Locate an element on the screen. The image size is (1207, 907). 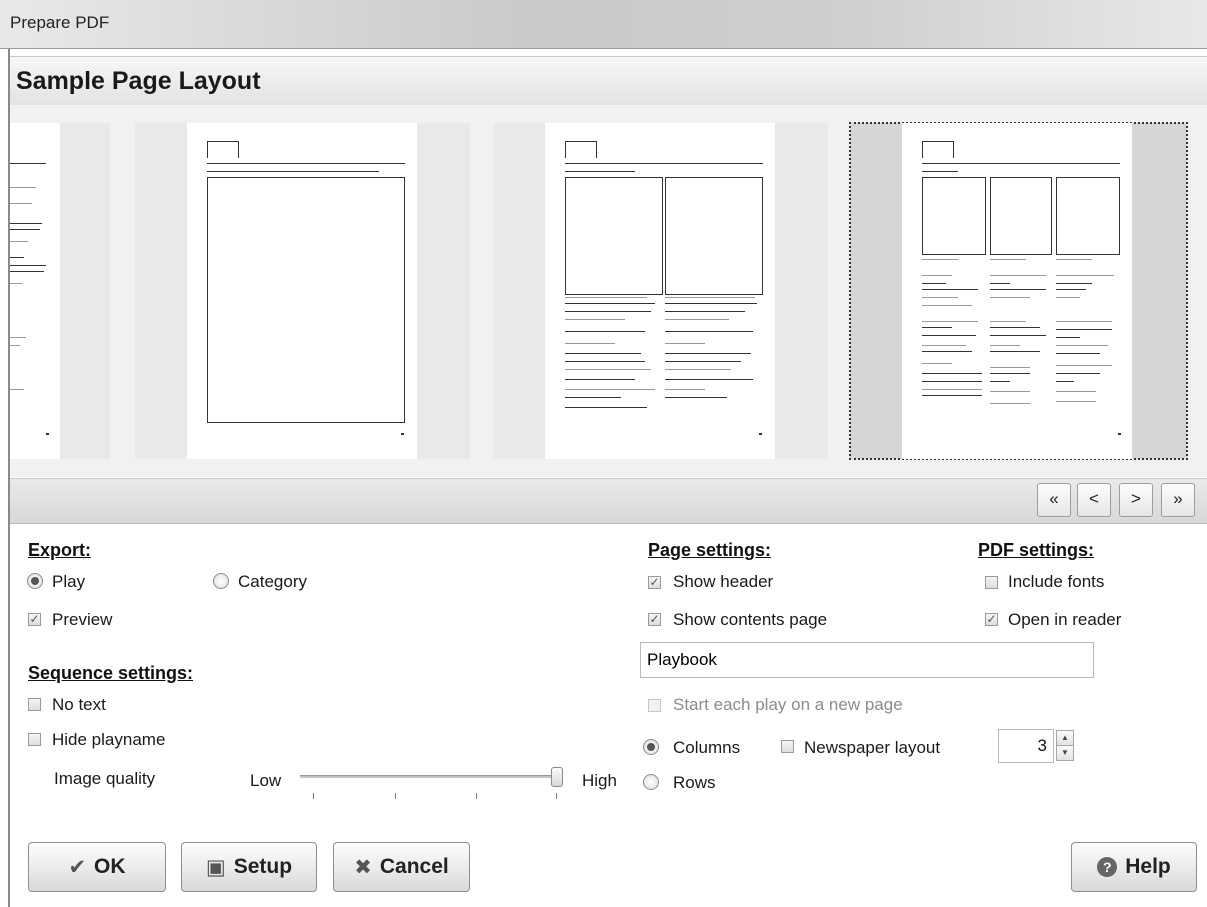
columns-radio is located at coordinates (651, 747).